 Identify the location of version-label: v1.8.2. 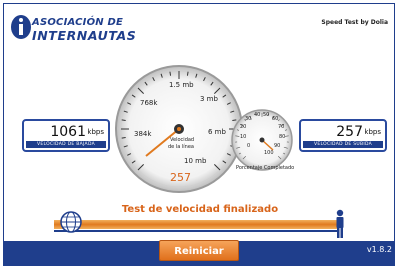
(379, 249).